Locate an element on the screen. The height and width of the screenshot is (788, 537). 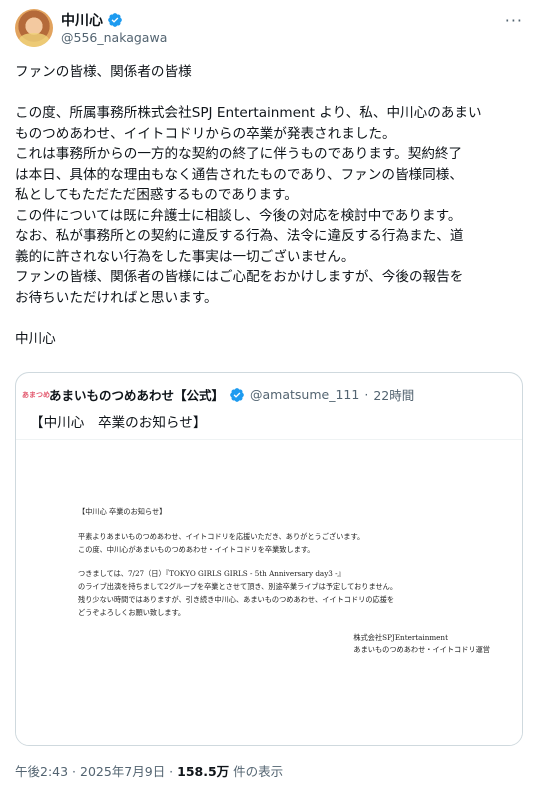
views-count: 158.5万 is located at coordinates (203, 771).